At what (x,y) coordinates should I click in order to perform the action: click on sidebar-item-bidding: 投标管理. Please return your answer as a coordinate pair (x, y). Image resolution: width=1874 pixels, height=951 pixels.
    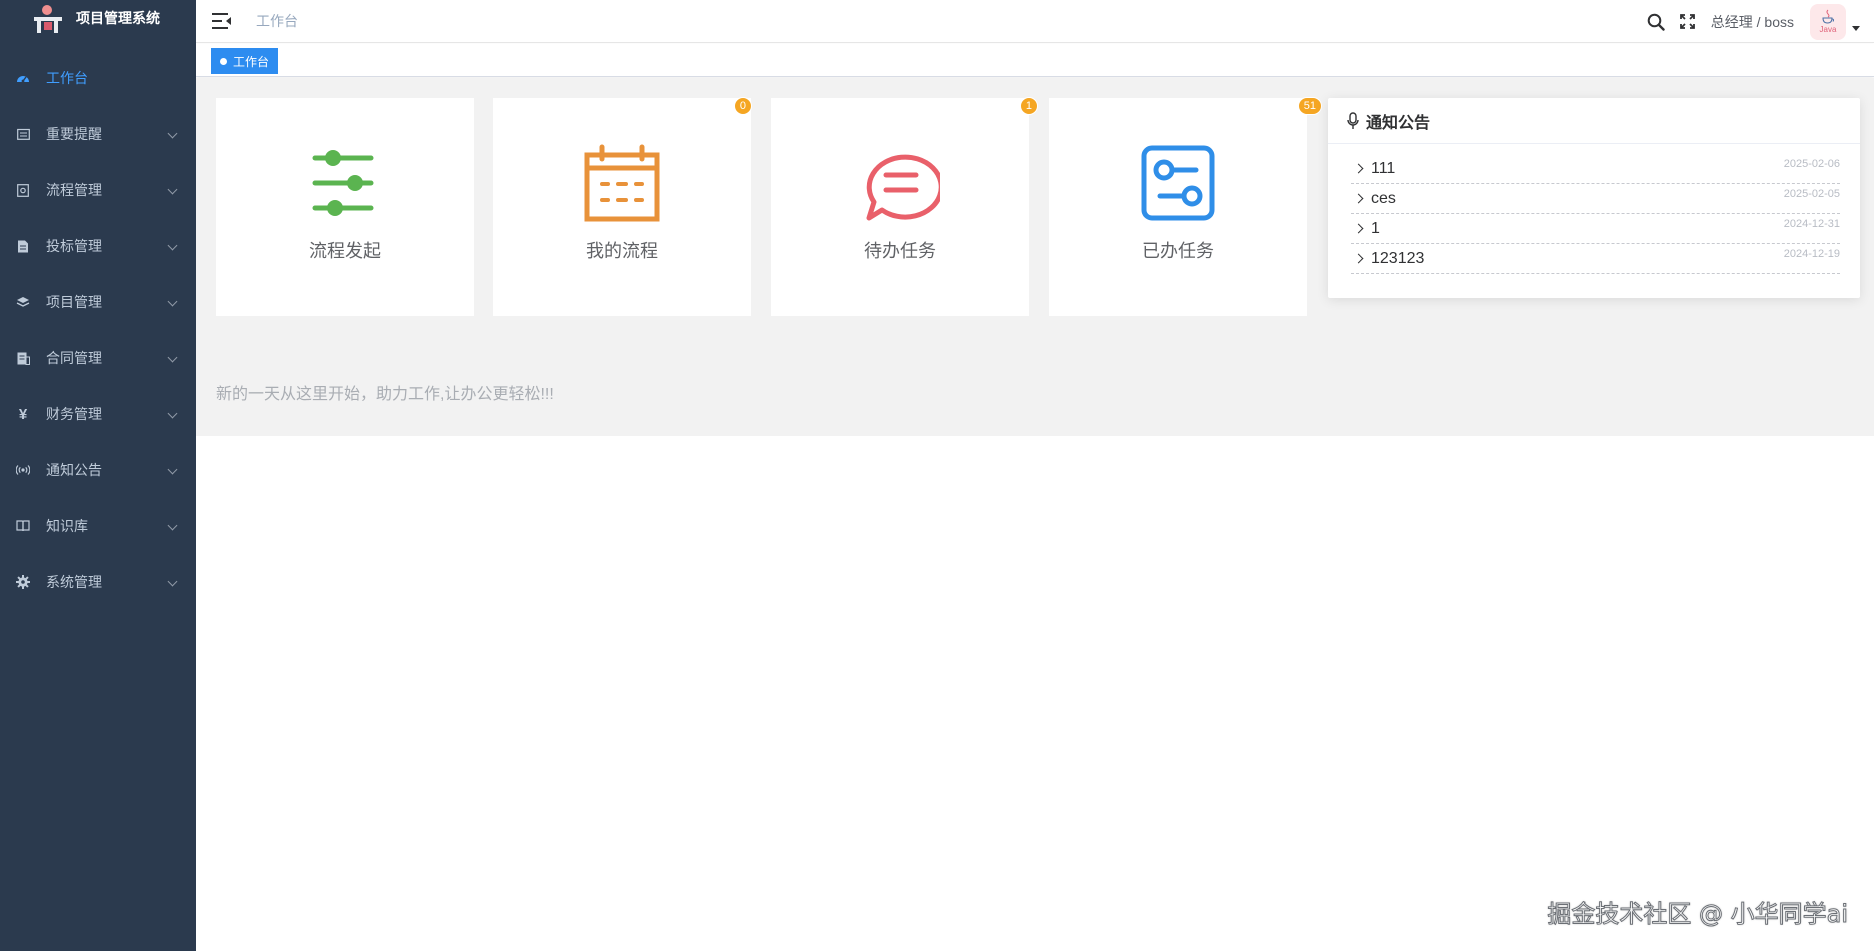
    Looking at the image, I should click on (98, 246).